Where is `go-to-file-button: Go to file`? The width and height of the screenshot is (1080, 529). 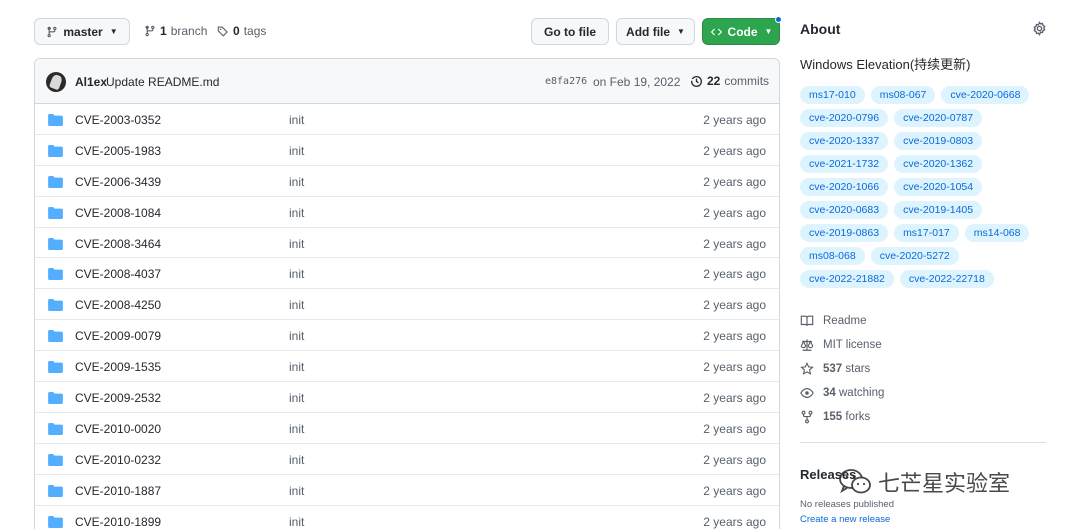
go-to-file-button: Go to file is located at coordinates (570, 31).